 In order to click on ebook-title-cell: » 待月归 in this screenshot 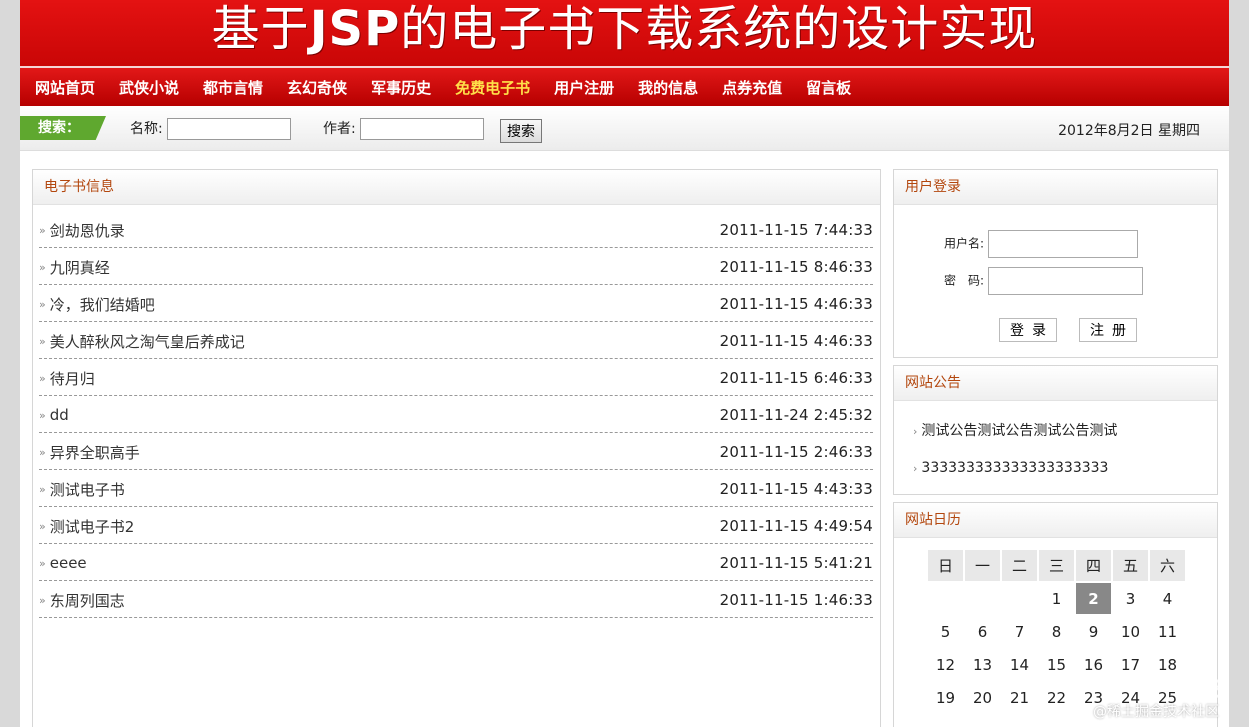, I will do `click(67, 378)`.